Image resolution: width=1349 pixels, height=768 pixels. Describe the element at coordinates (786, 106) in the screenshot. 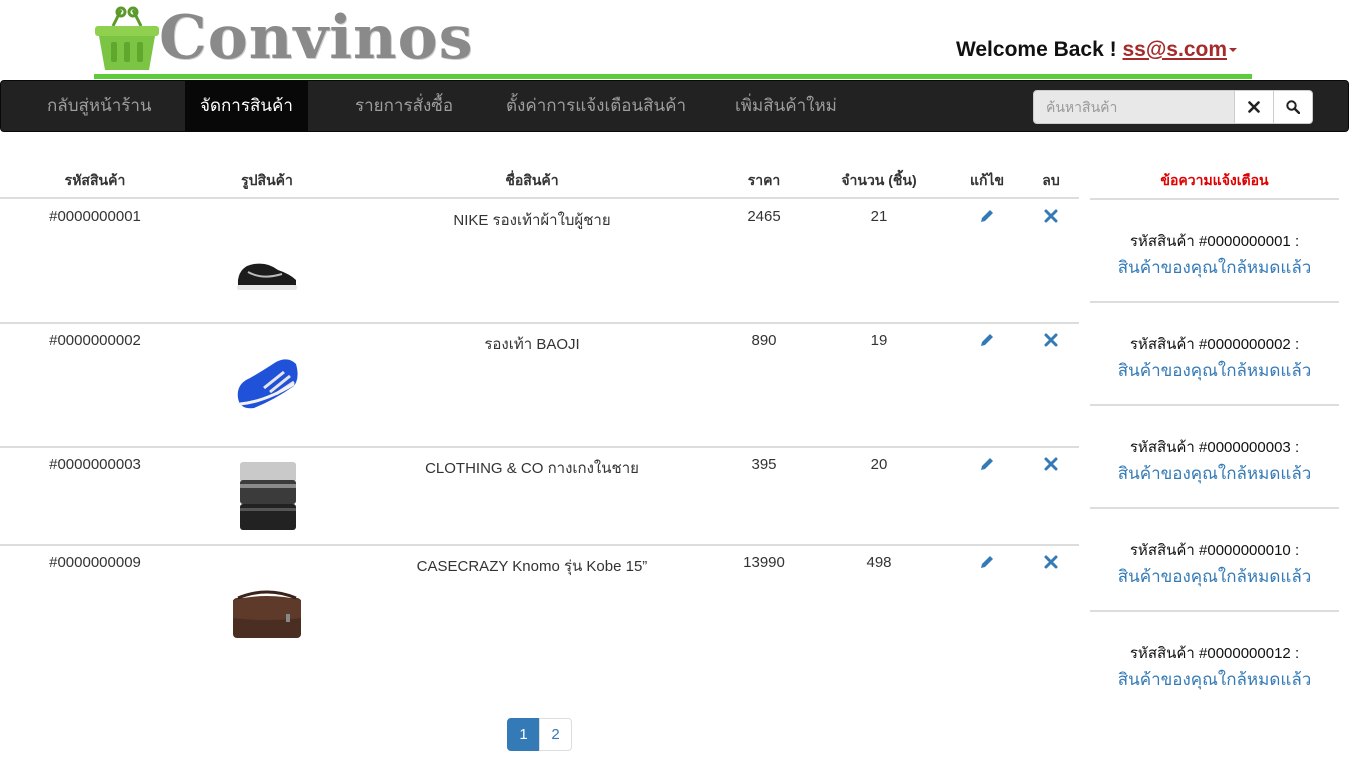

I see `nav-add-product: เพิ่มสินค้าใหม่` at that location.